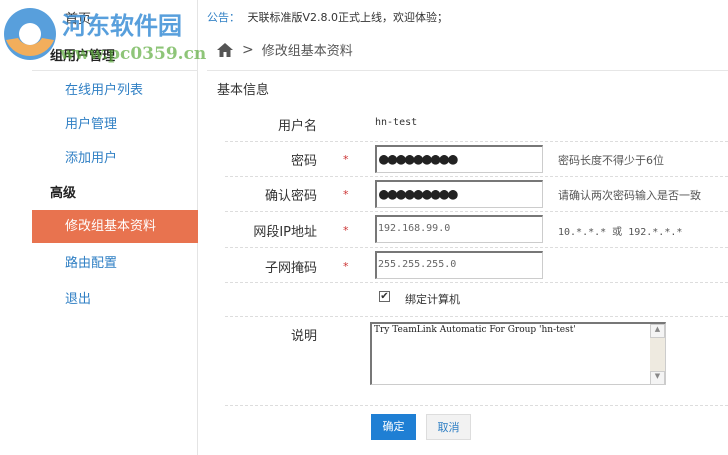 This screenshot has width=728, height=455. Describe the element at coordinates (657, 331) in the screenshot. I see `scroll-up-icon: ▲` at that location.